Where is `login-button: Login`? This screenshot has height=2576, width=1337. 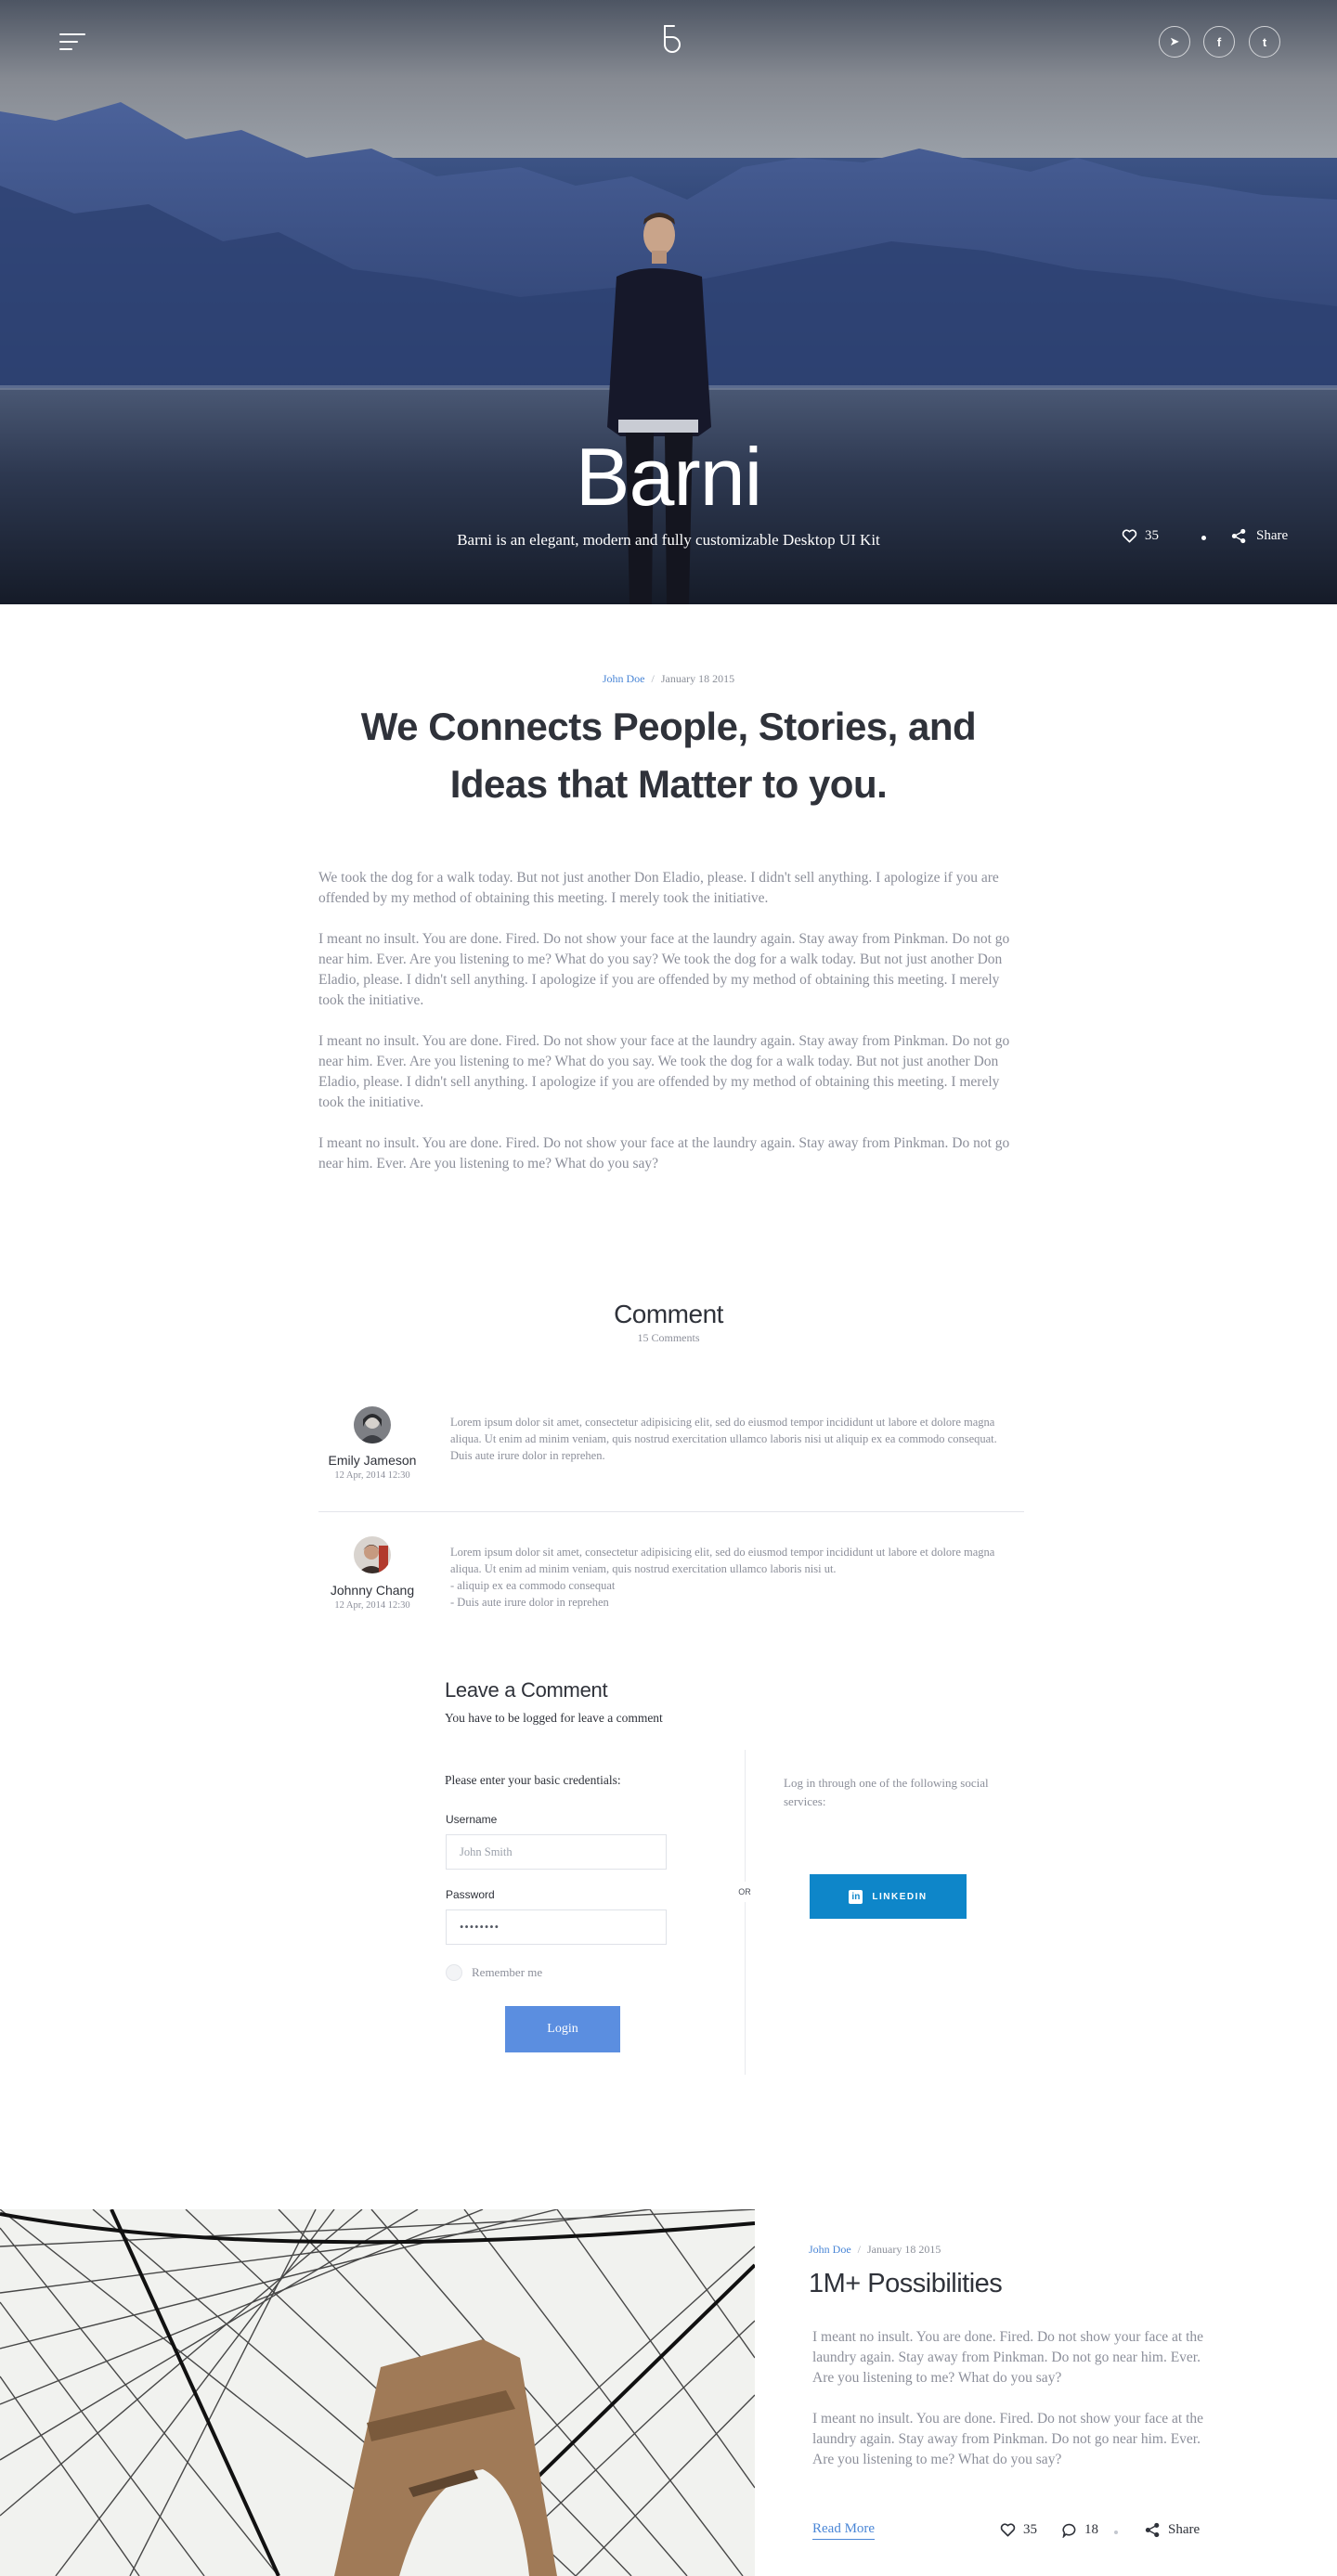 login-button: Login is located at coordinates (562, 2029).